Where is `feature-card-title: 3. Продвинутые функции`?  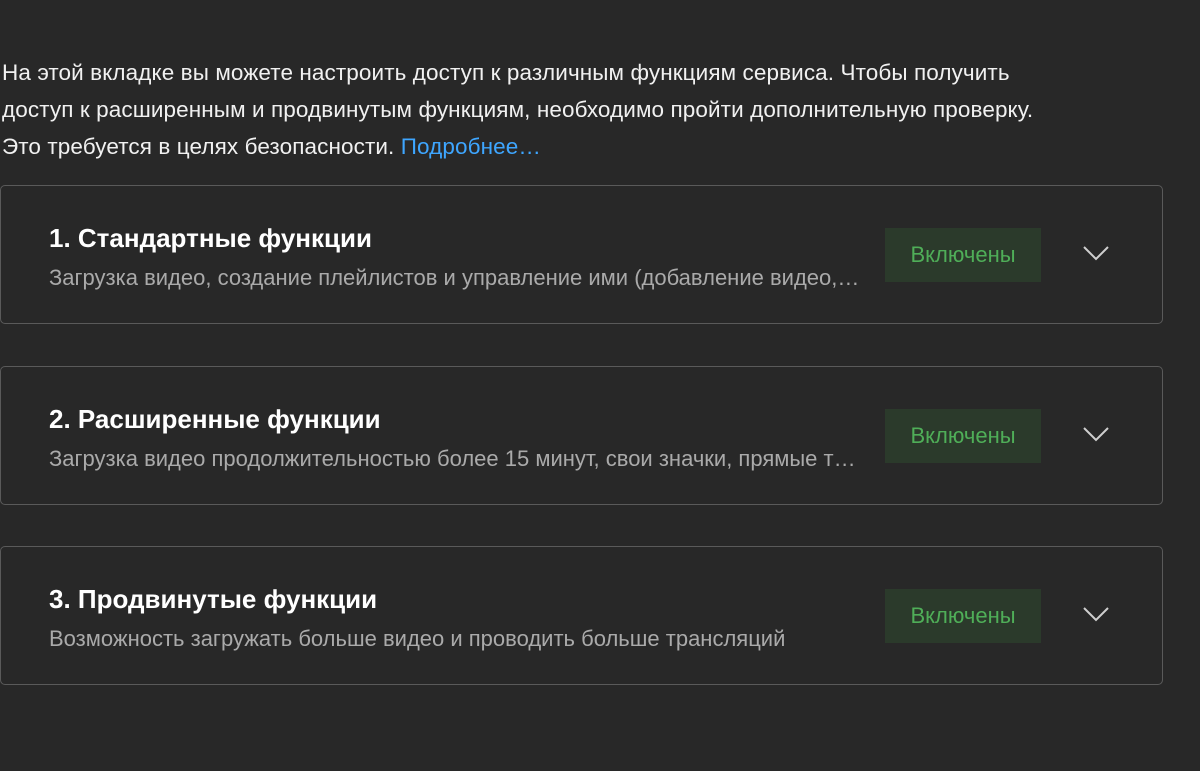
feature-card-title: 3. Продвинутые функции is located at coordinates (213, 599).